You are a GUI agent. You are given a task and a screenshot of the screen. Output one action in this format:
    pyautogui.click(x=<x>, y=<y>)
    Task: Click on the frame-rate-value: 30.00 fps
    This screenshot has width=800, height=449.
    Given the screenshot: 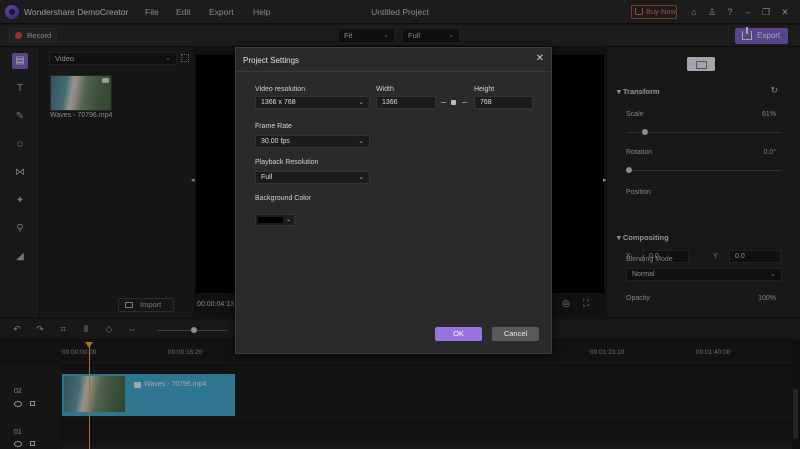 What is the action you would take?
    pyautogui.click(x=275, y=141)
    